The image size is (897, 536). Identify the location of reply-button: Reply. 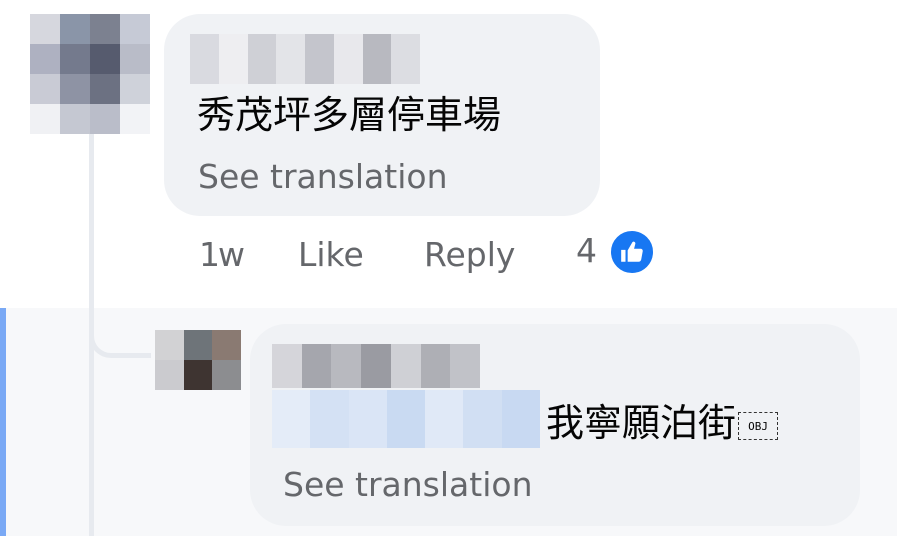
(469, 254).